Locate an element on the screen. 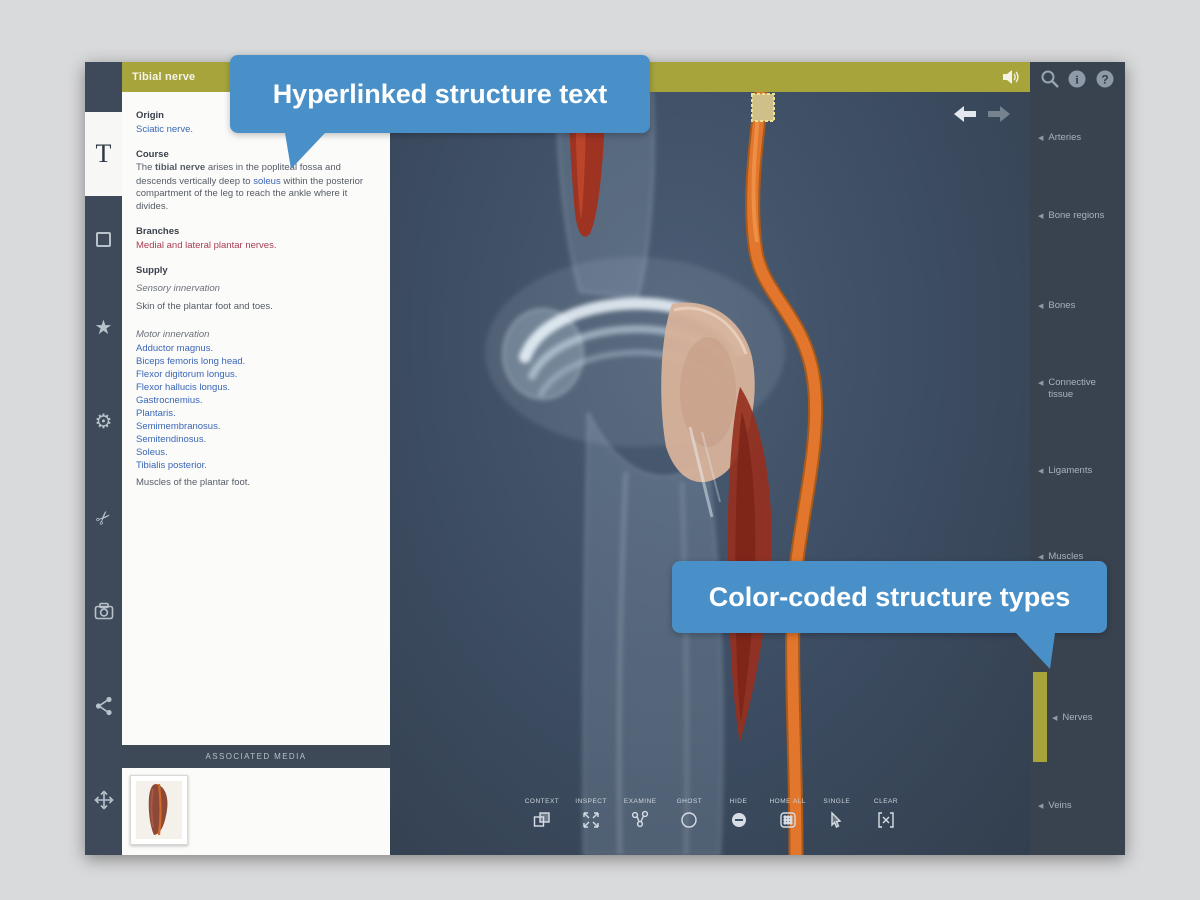 The width and height of the screenshot is (1200, 900). text-tab-glyph: T is located at coordinates (103, 153).